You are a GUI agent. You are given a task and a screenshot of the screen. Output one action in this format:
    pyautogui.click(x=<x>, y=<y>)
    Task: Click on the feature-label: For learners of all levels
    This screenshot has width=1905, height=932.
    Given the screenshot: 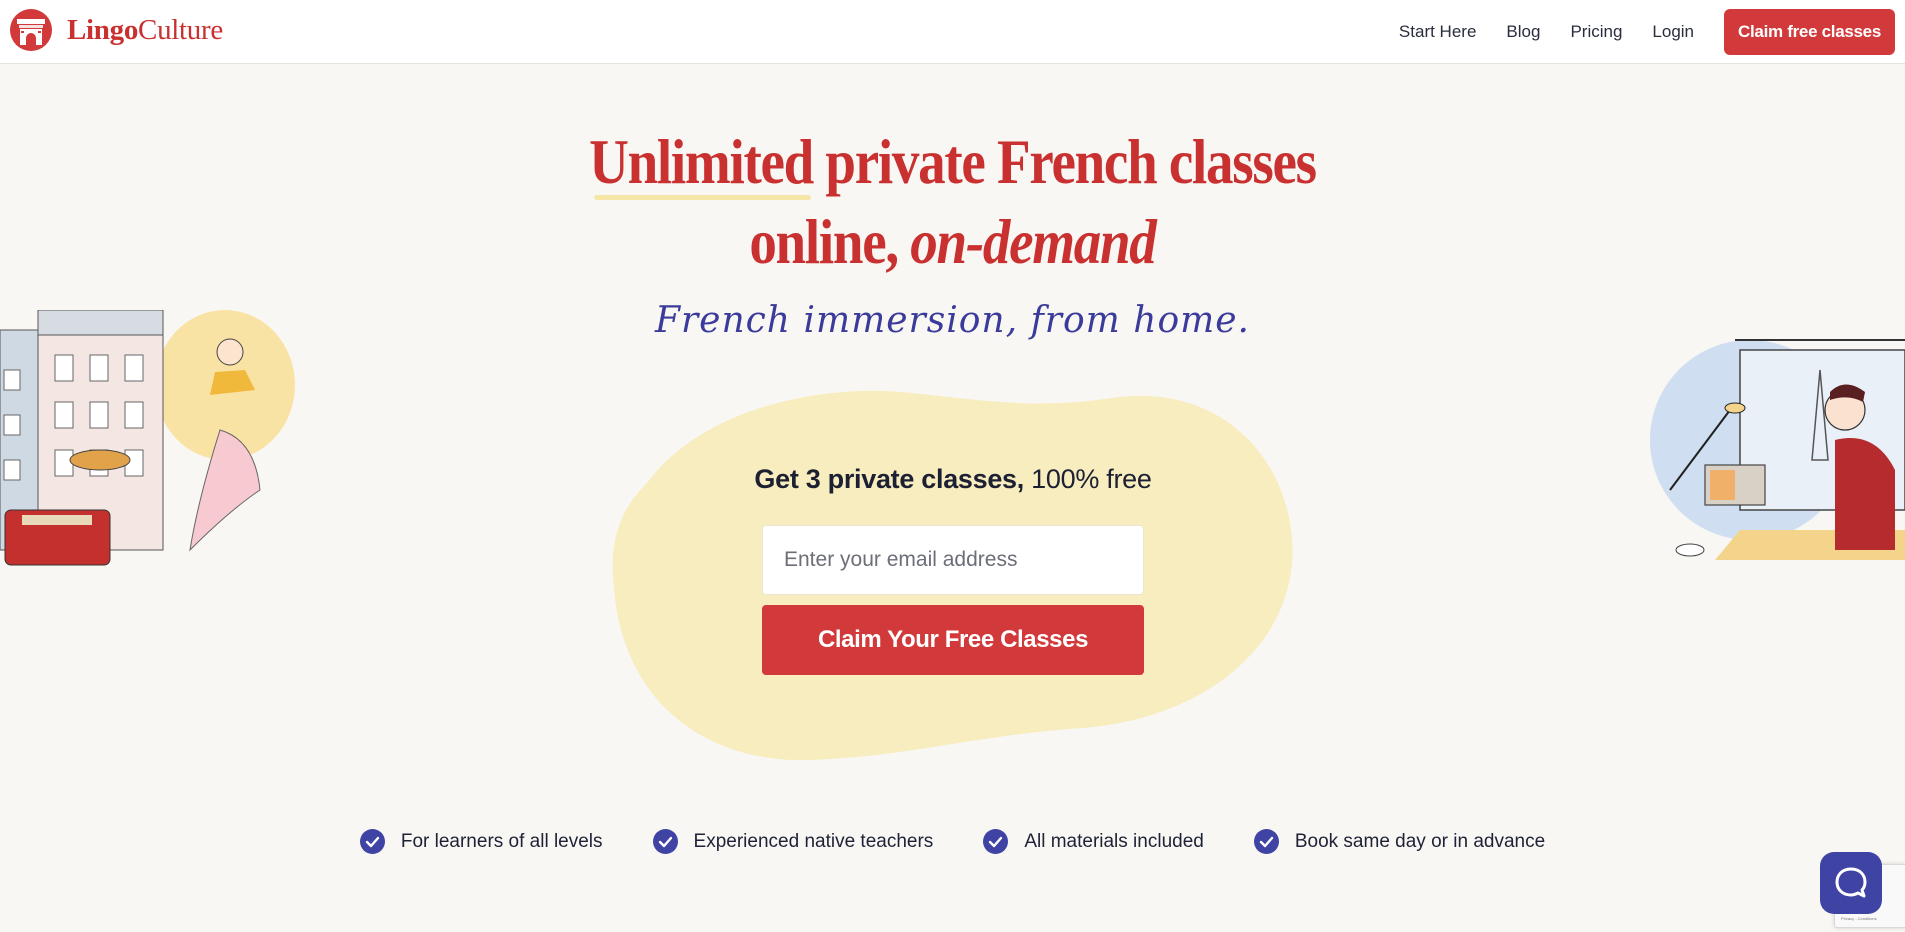 What is the action you would take?
    pyautogui.click(x=501, y=841)
    